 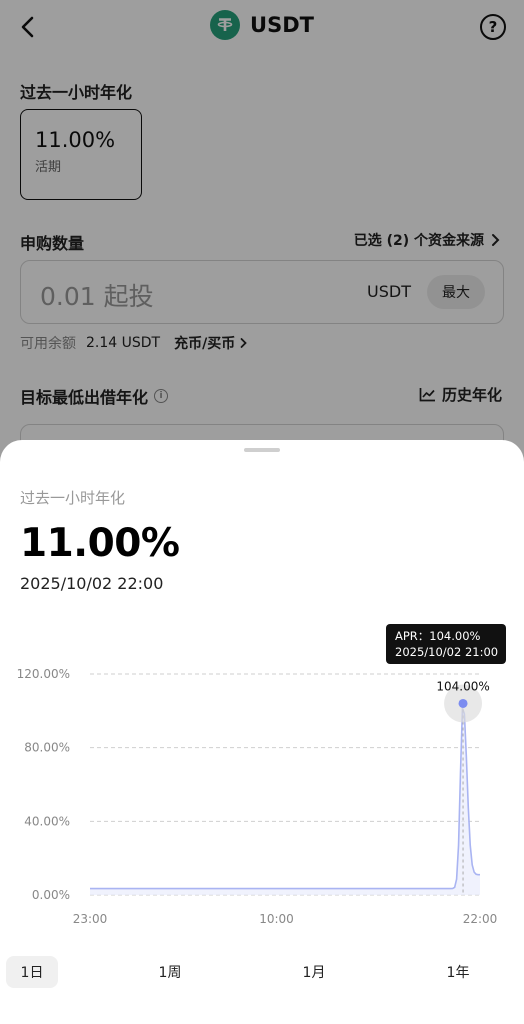 What do you see at coordinates (32, 972) in the screenshot?
I see `range-tab: 1日` at bounding box center [32, 972].